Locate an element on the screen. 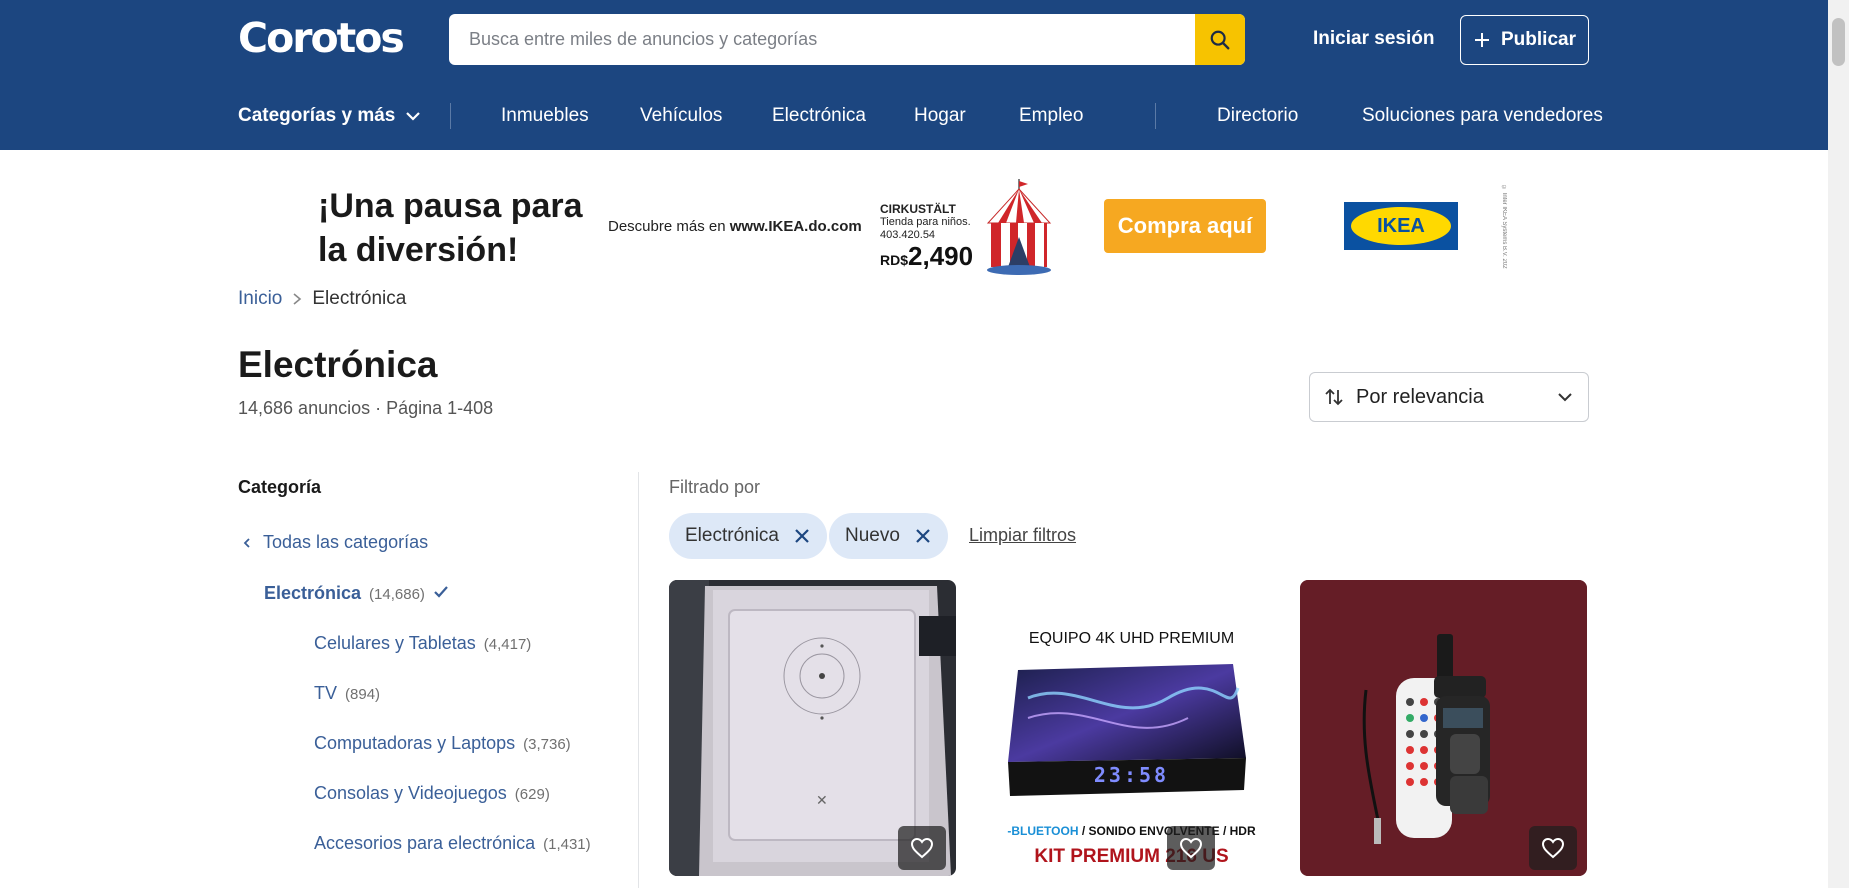 This screenshot has height=888, width=1849. search-button is located at coordinates (1220, 39).